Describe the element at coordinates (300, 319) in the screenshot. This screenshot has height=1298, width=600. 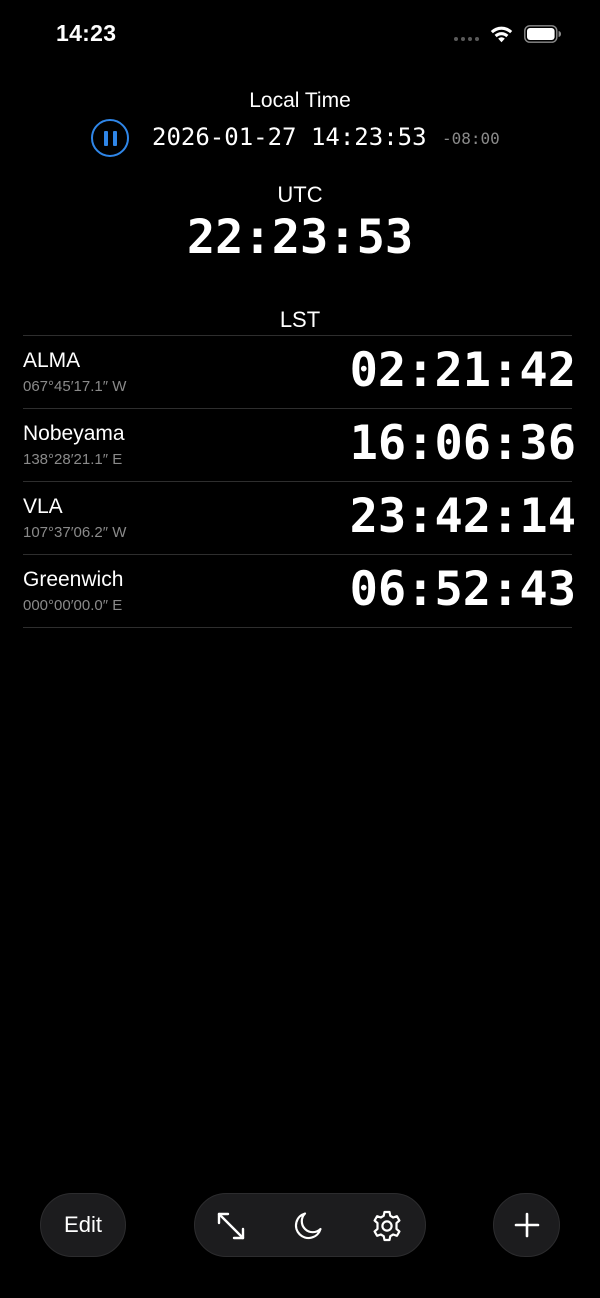
I see `lst-label: LST` at that location.